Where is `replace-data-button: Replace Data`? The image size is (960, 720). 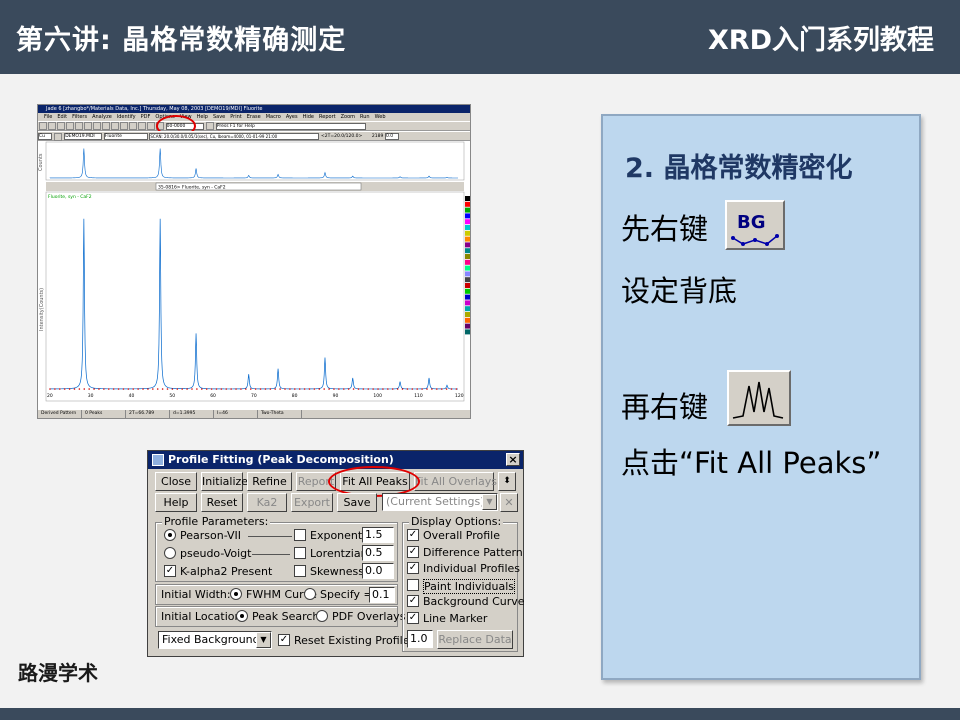
replace-data-button: Replace Data is located at coordinates (475, 639).